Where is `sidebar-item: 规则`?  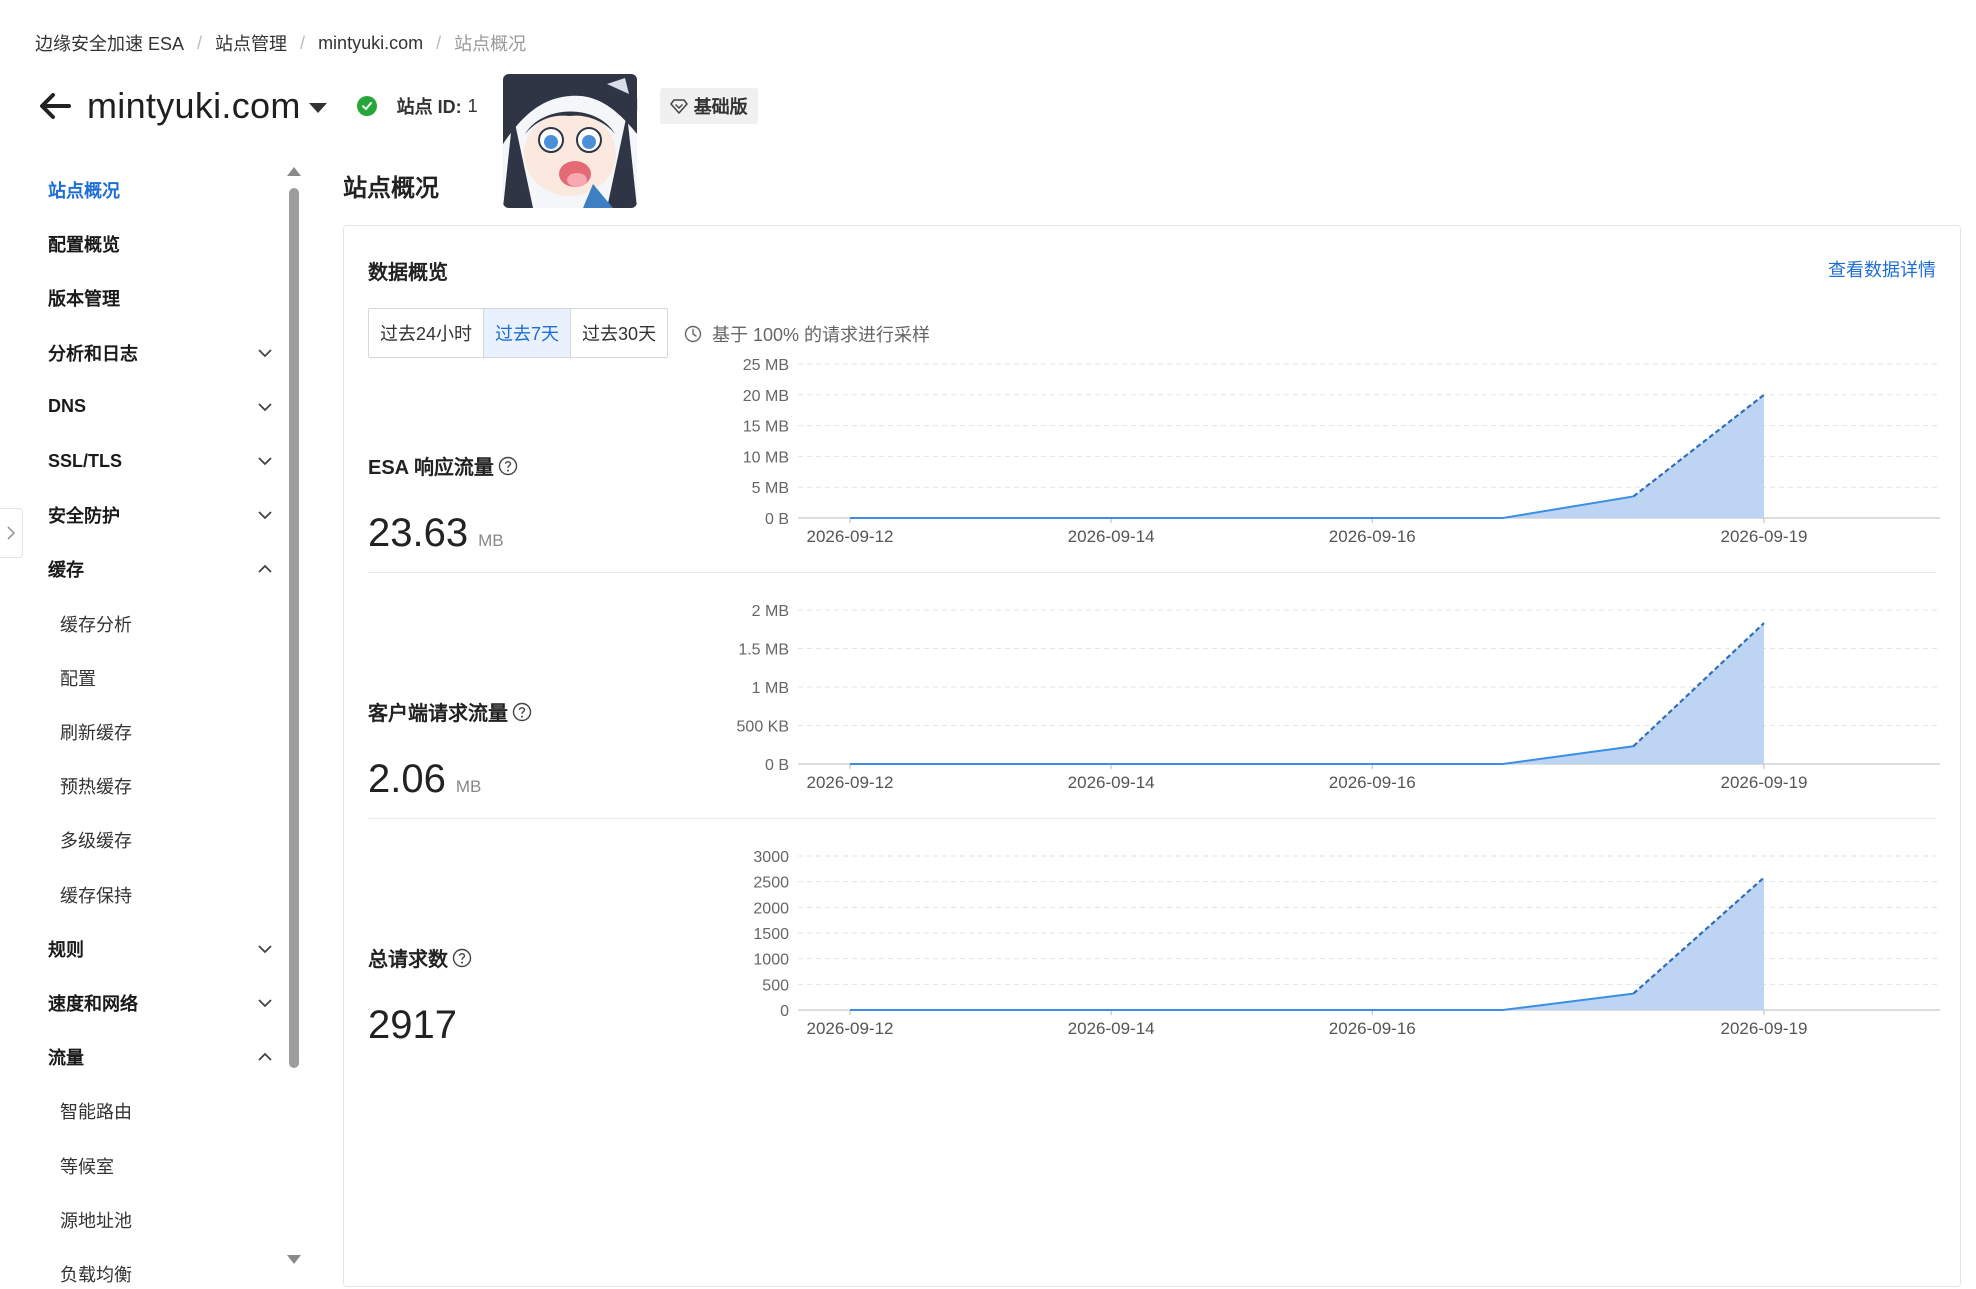
sidebar-item: 规则 is located at coordinates (160, 949).